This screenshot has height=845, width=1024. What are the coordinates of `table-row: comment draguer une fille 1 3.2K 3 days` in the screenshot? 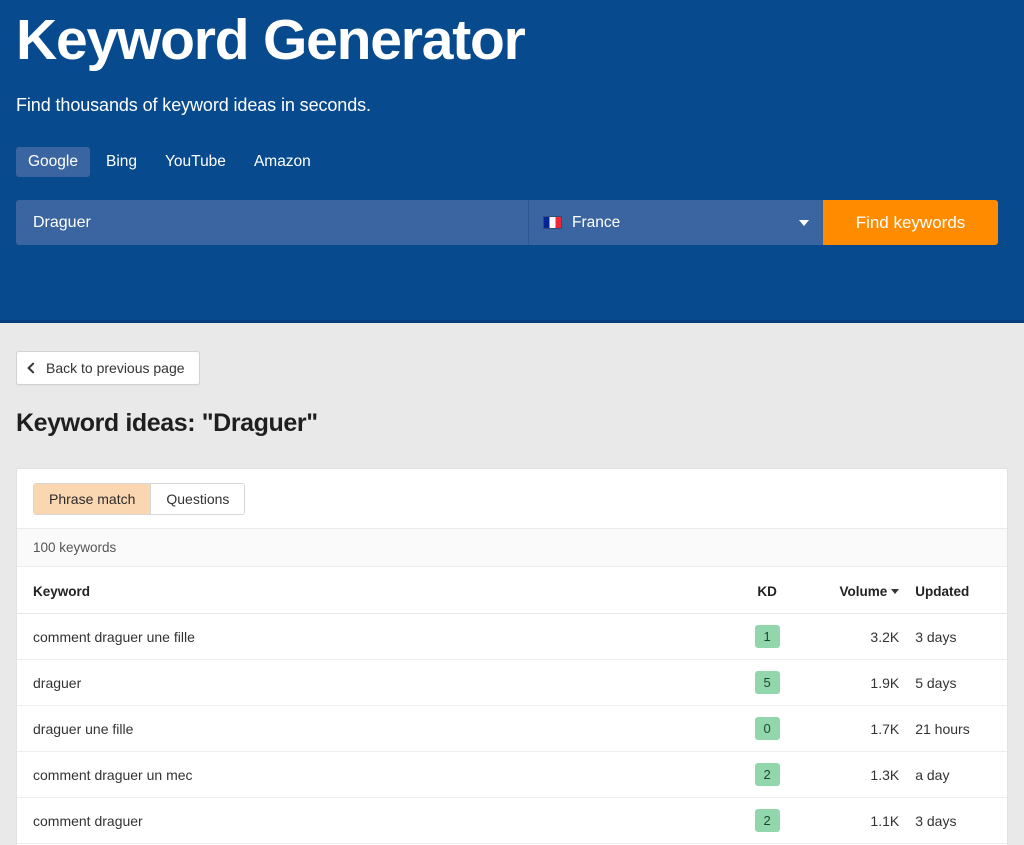 It's located at (512, 636).